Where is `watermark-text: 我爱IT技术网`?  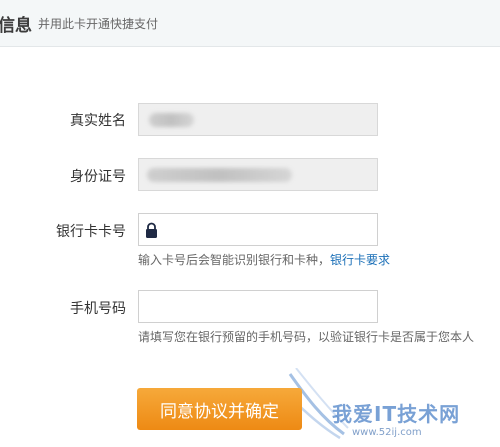
watermark-text: 我爱IT技术网 is located at coordinates (396, 414).